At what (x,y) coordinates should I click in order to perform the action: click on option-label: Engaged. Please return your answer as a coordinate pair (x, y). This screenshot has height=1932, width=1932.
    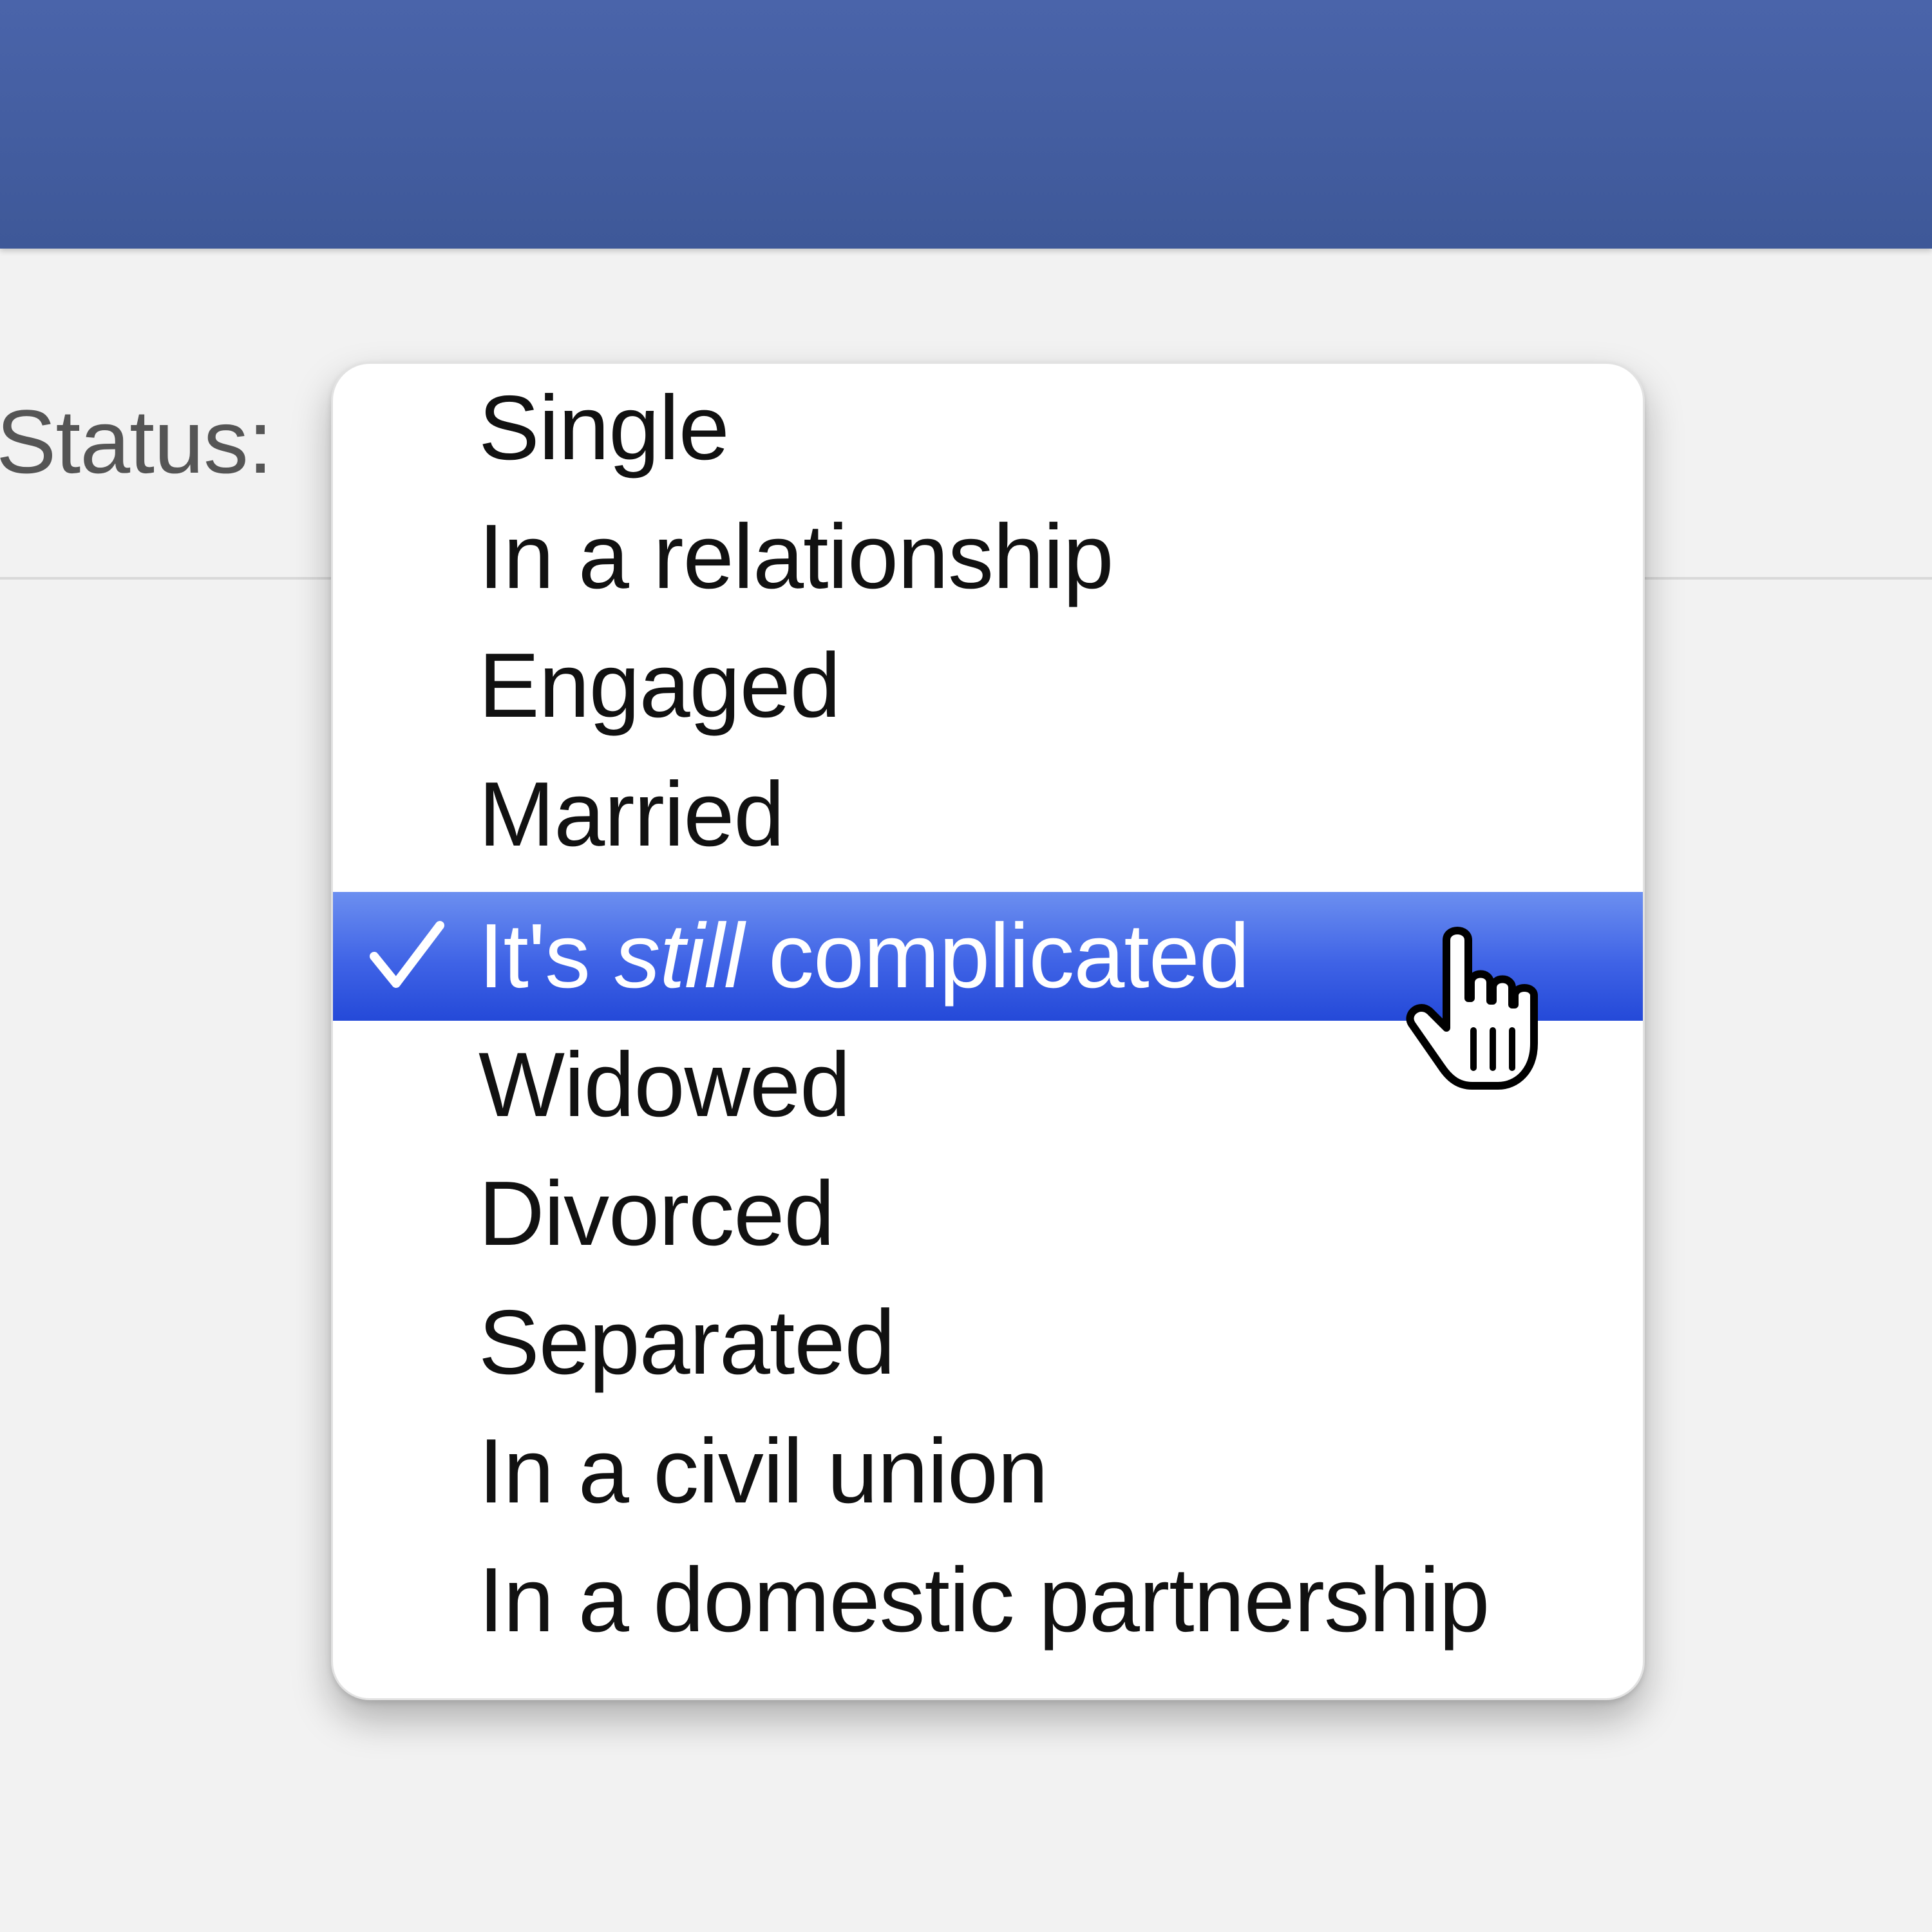
    Looking at the image, I should click on (659, 685).